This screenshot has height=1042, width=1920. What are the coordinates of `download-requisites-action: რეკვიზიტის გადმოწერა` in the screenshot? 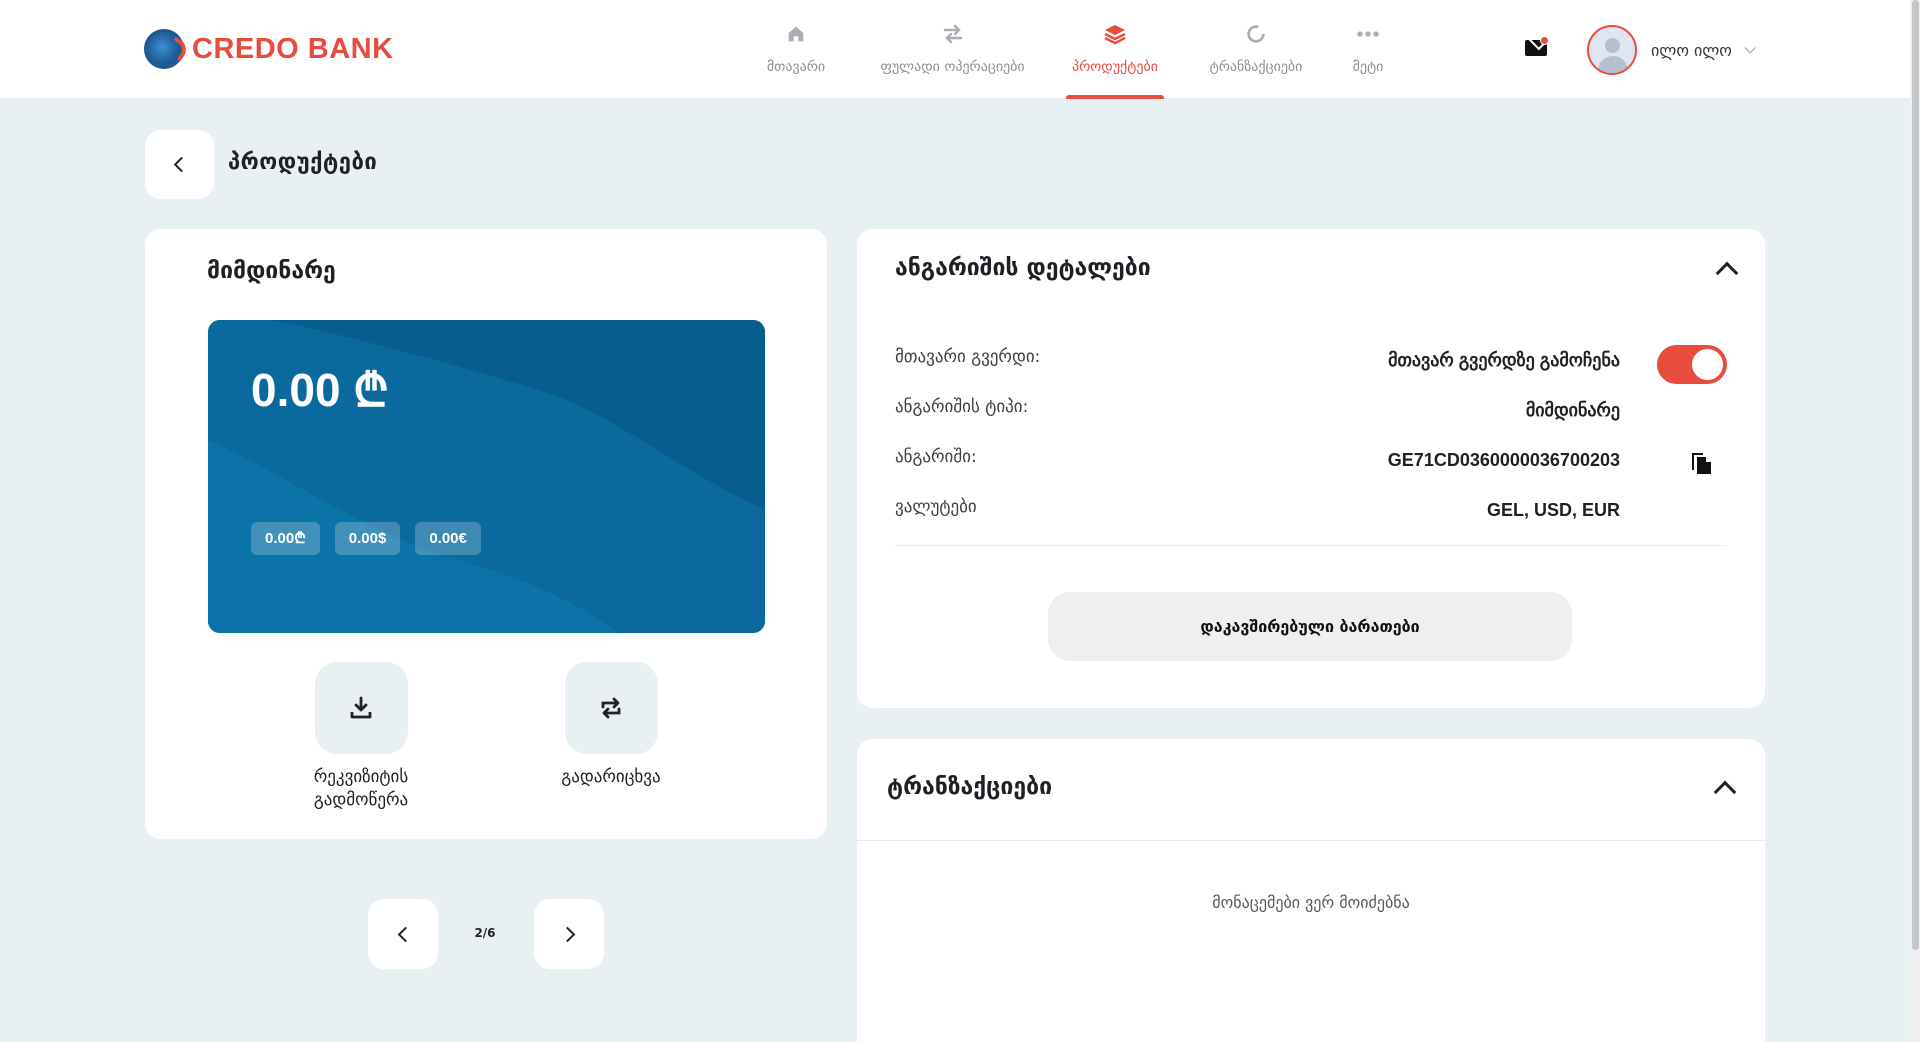 It's located at (361, 737).